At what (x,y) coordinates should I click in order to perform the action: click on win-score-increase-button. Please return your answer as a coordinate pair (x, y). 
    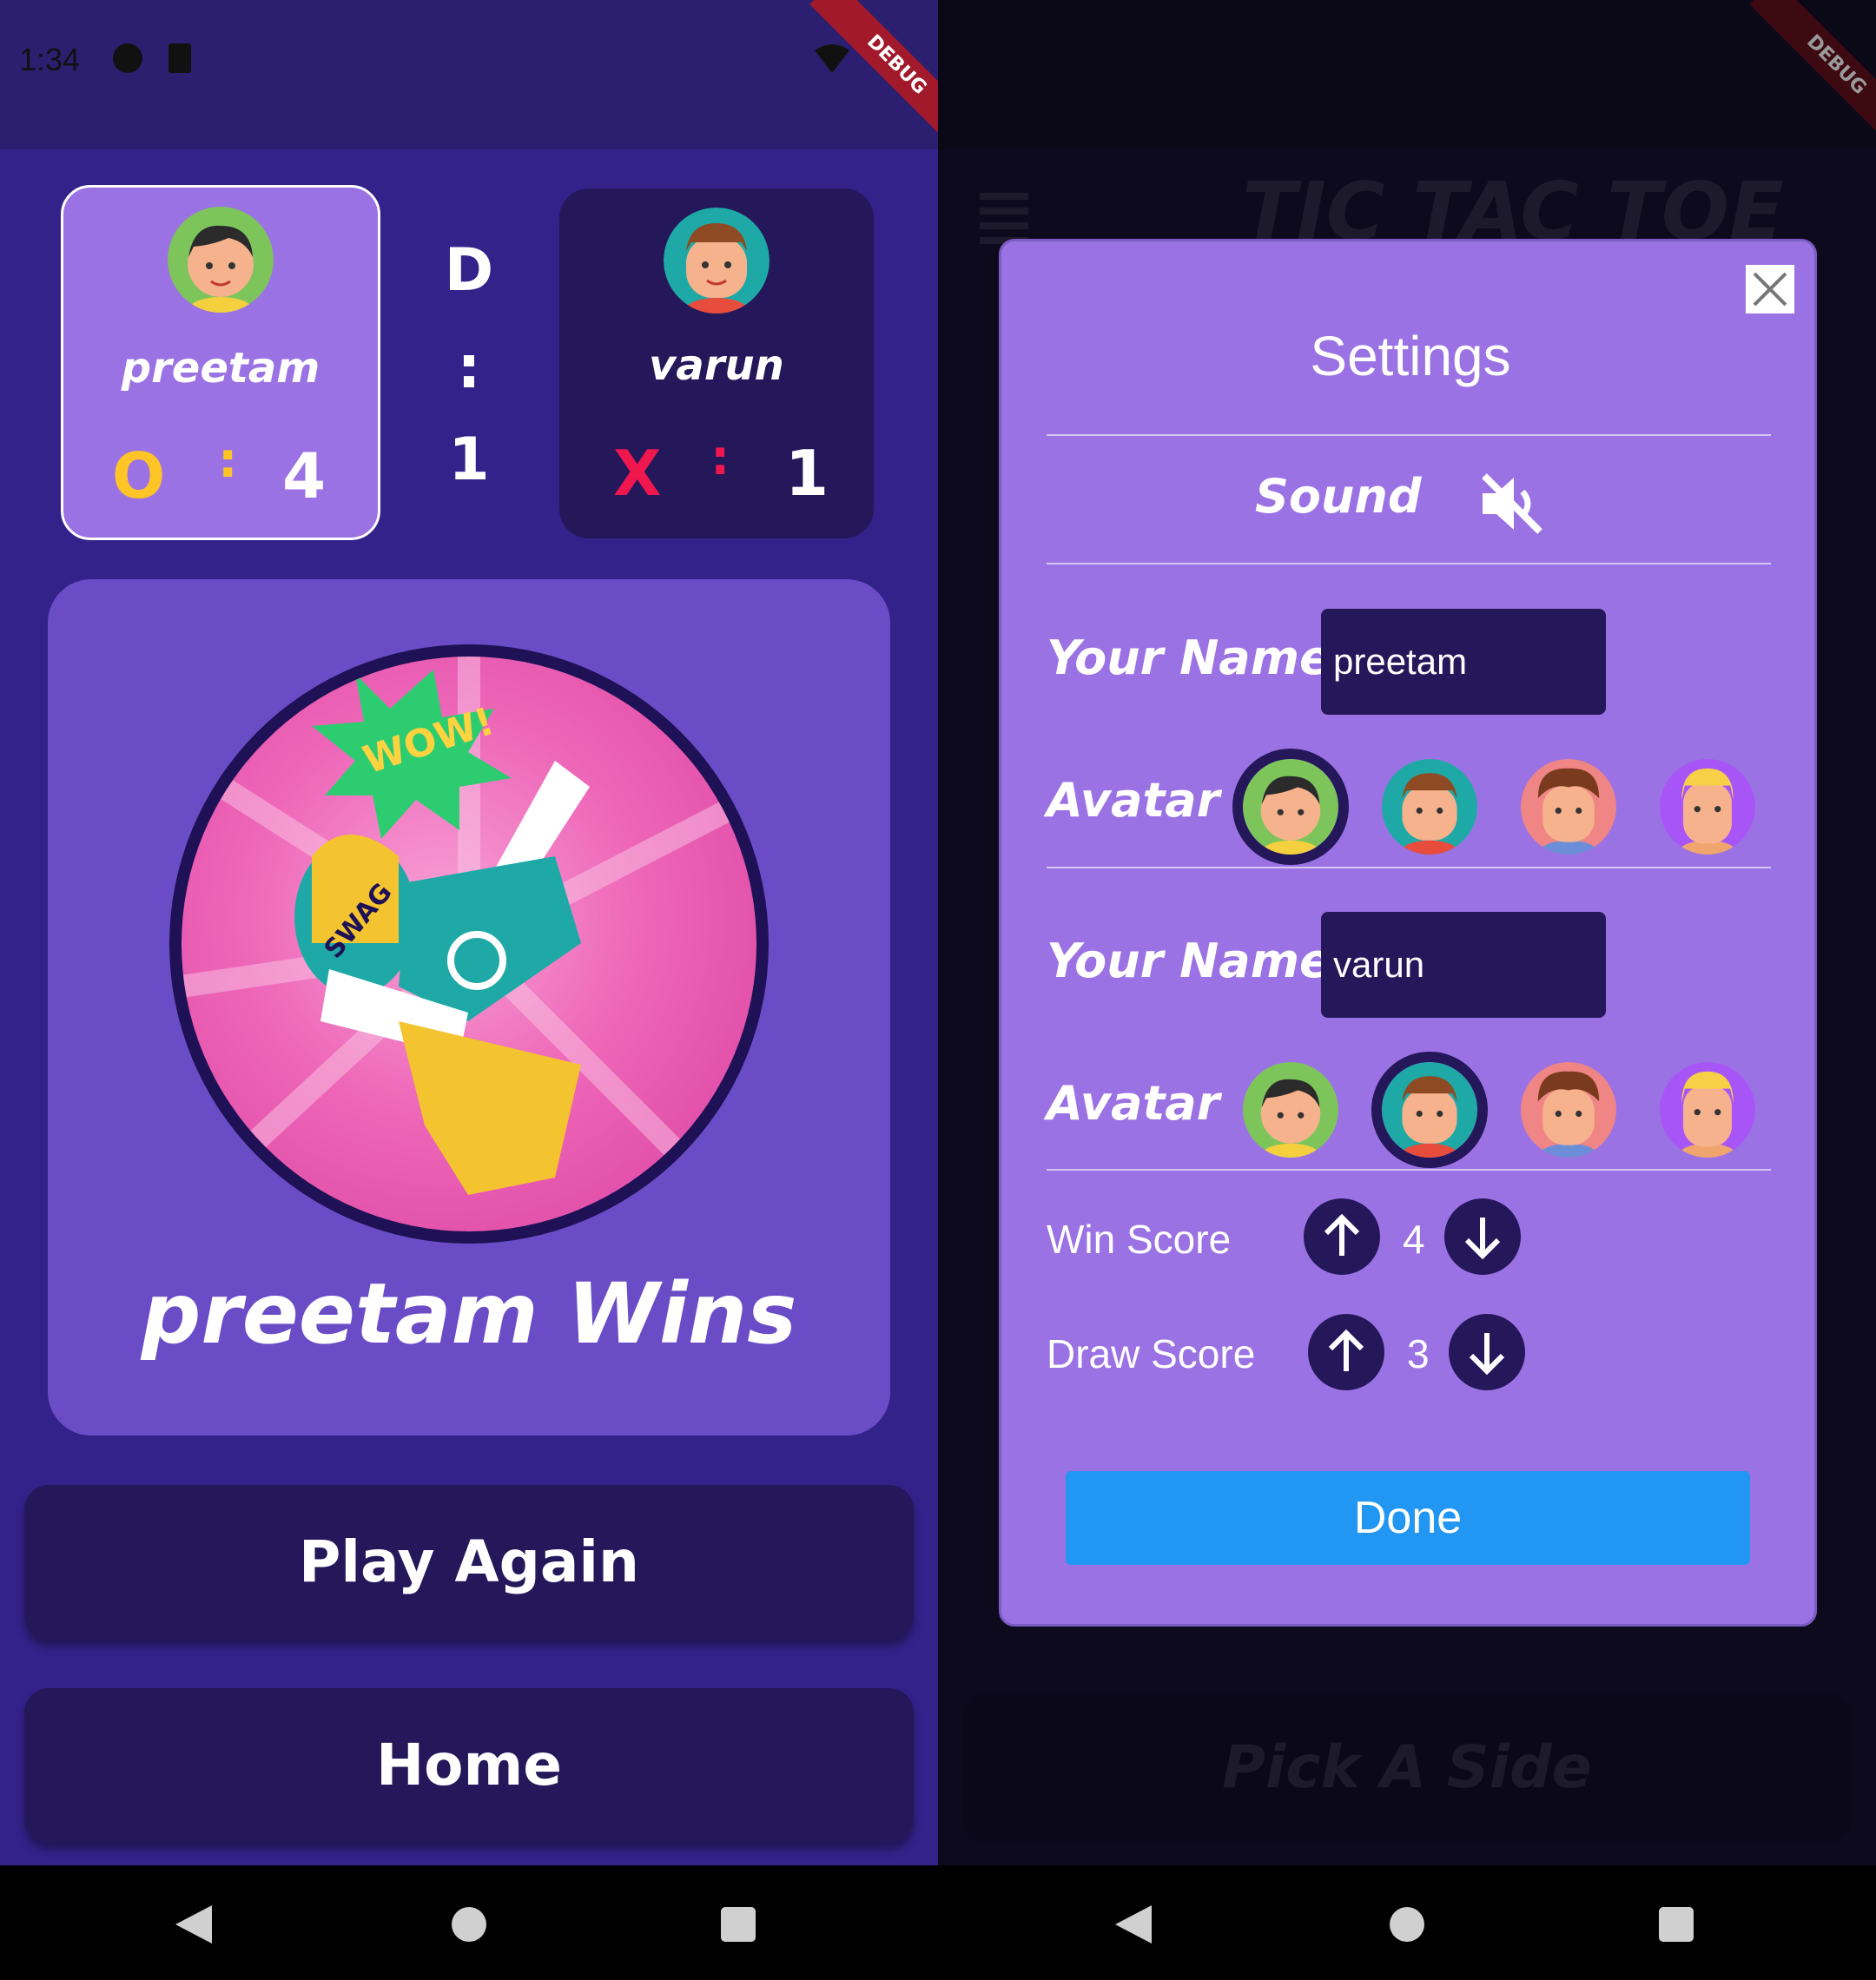
    Looking at the image, I should click on (1342, 1237).